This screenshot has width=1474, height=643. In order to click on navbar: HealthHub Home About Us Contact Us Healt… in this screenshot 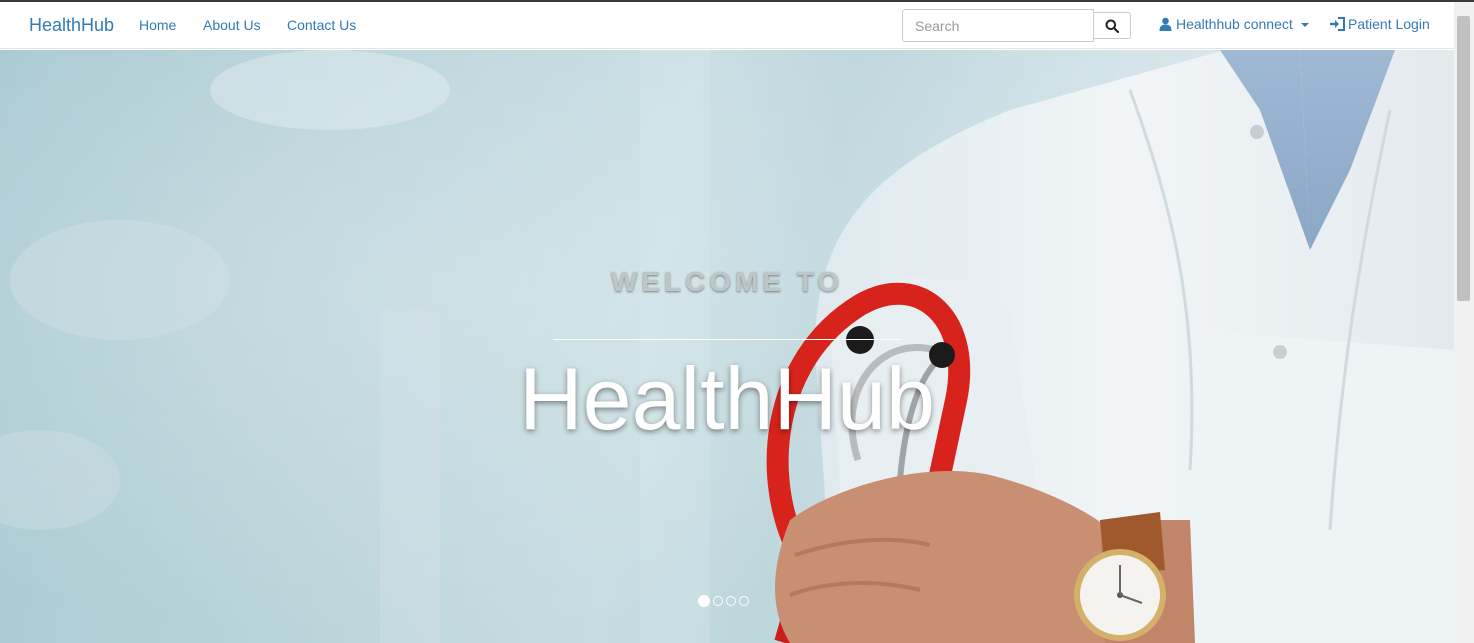, I will do `click(727, 25)`.